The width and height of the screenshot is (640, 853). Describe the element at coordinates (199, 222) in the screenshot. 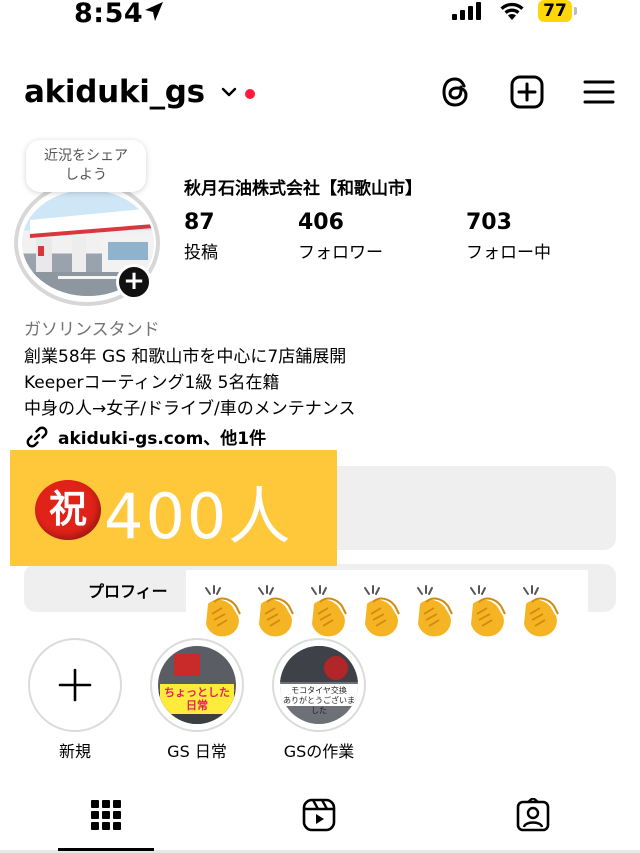

I see `posts-count: 87` at that location.